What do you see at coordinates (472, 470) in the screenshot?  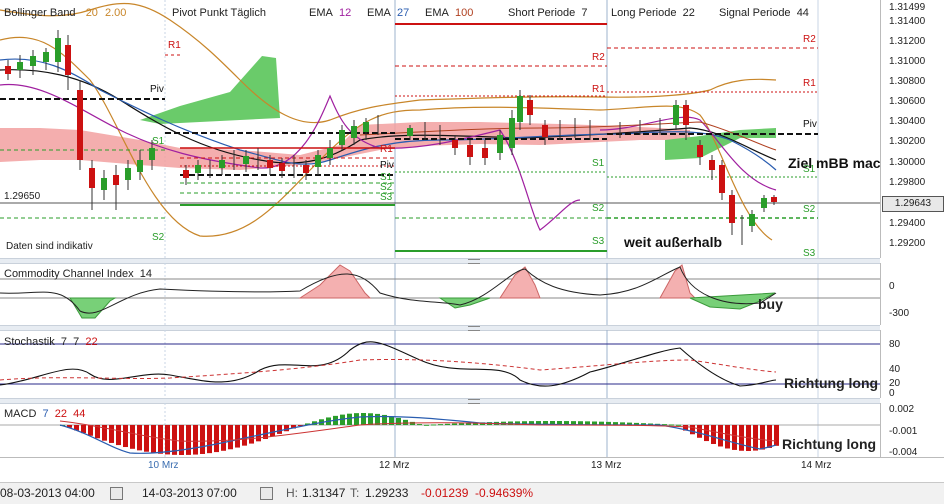 I see `time-axis: 10 Mrz 12 Mrz 13 Mrz 14 Mrz` at bounding box center [472, 470].